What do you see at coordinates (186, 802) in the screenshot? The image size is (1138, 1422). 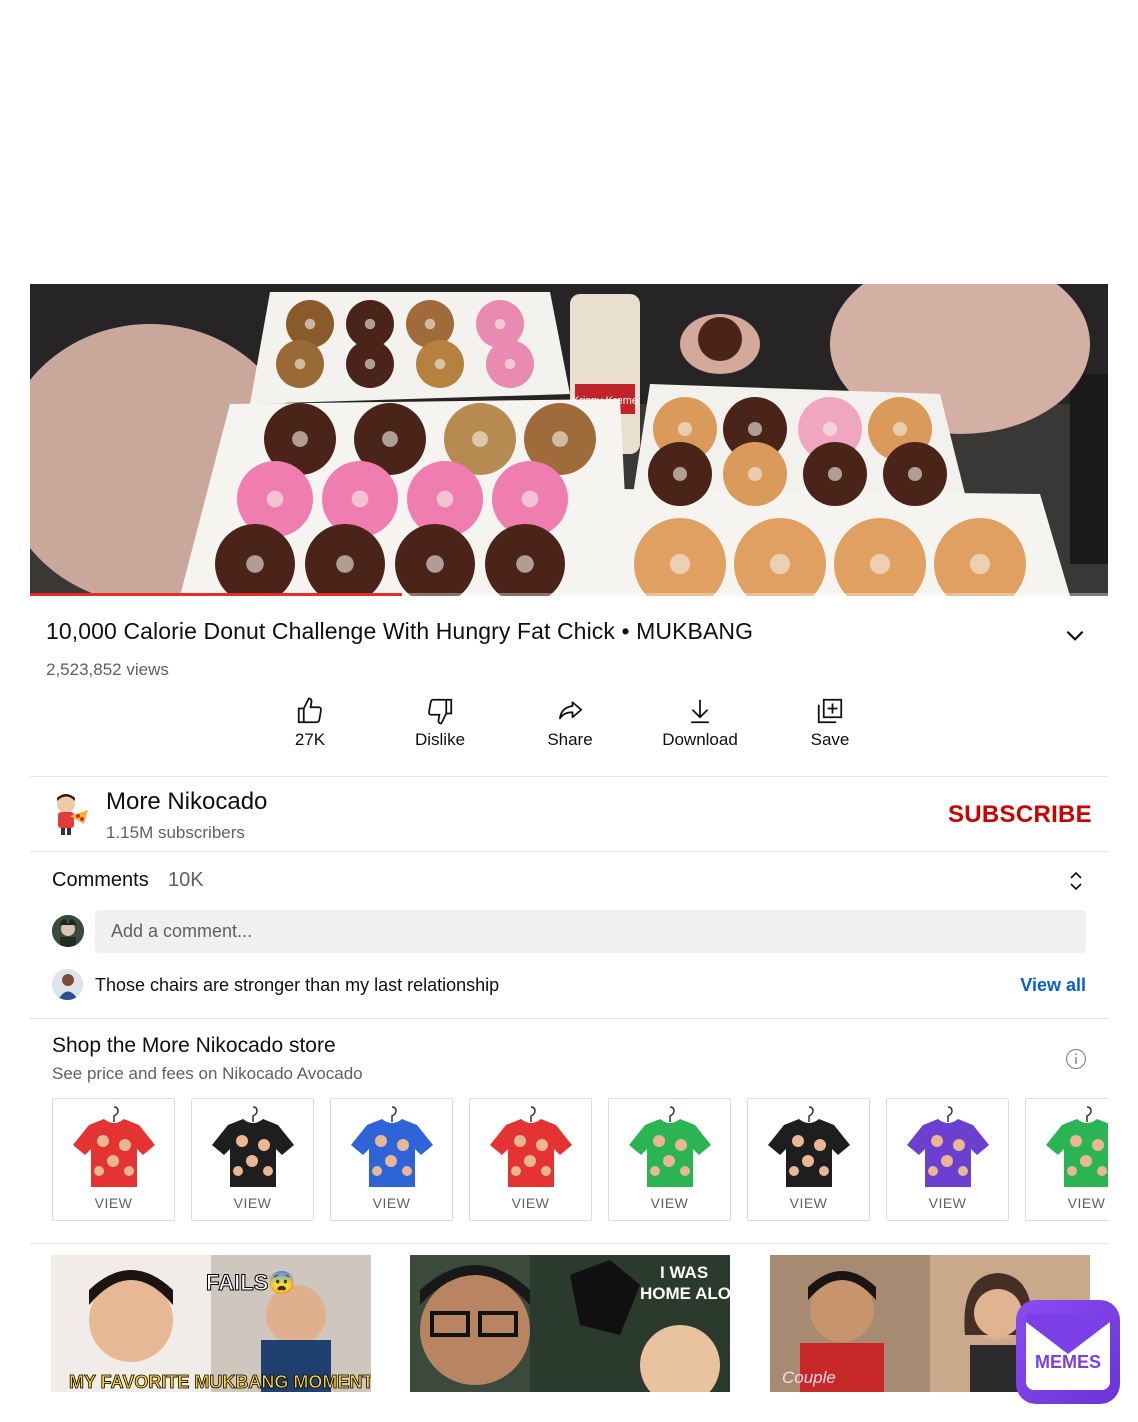 I see `channel-name: More Nikocado` at bounding box center [186, 802].